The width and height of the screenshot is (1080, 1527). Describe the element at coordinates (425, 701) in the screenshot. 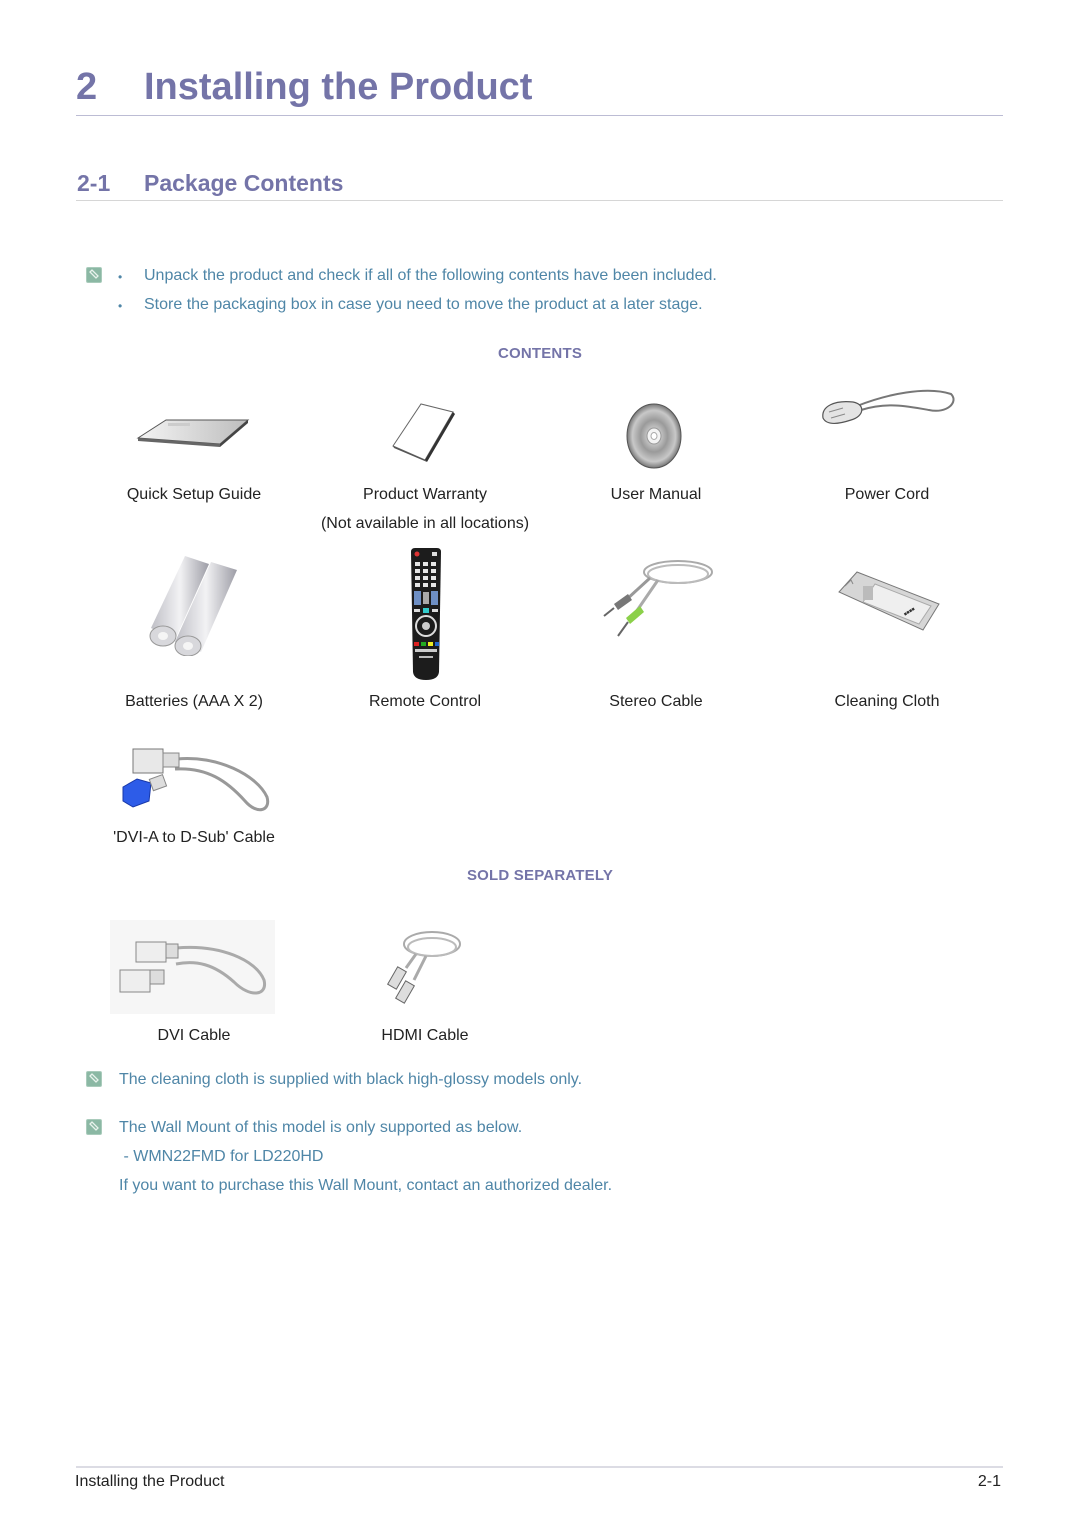

I see `item-label-remote-control: Remote Control` at that location.